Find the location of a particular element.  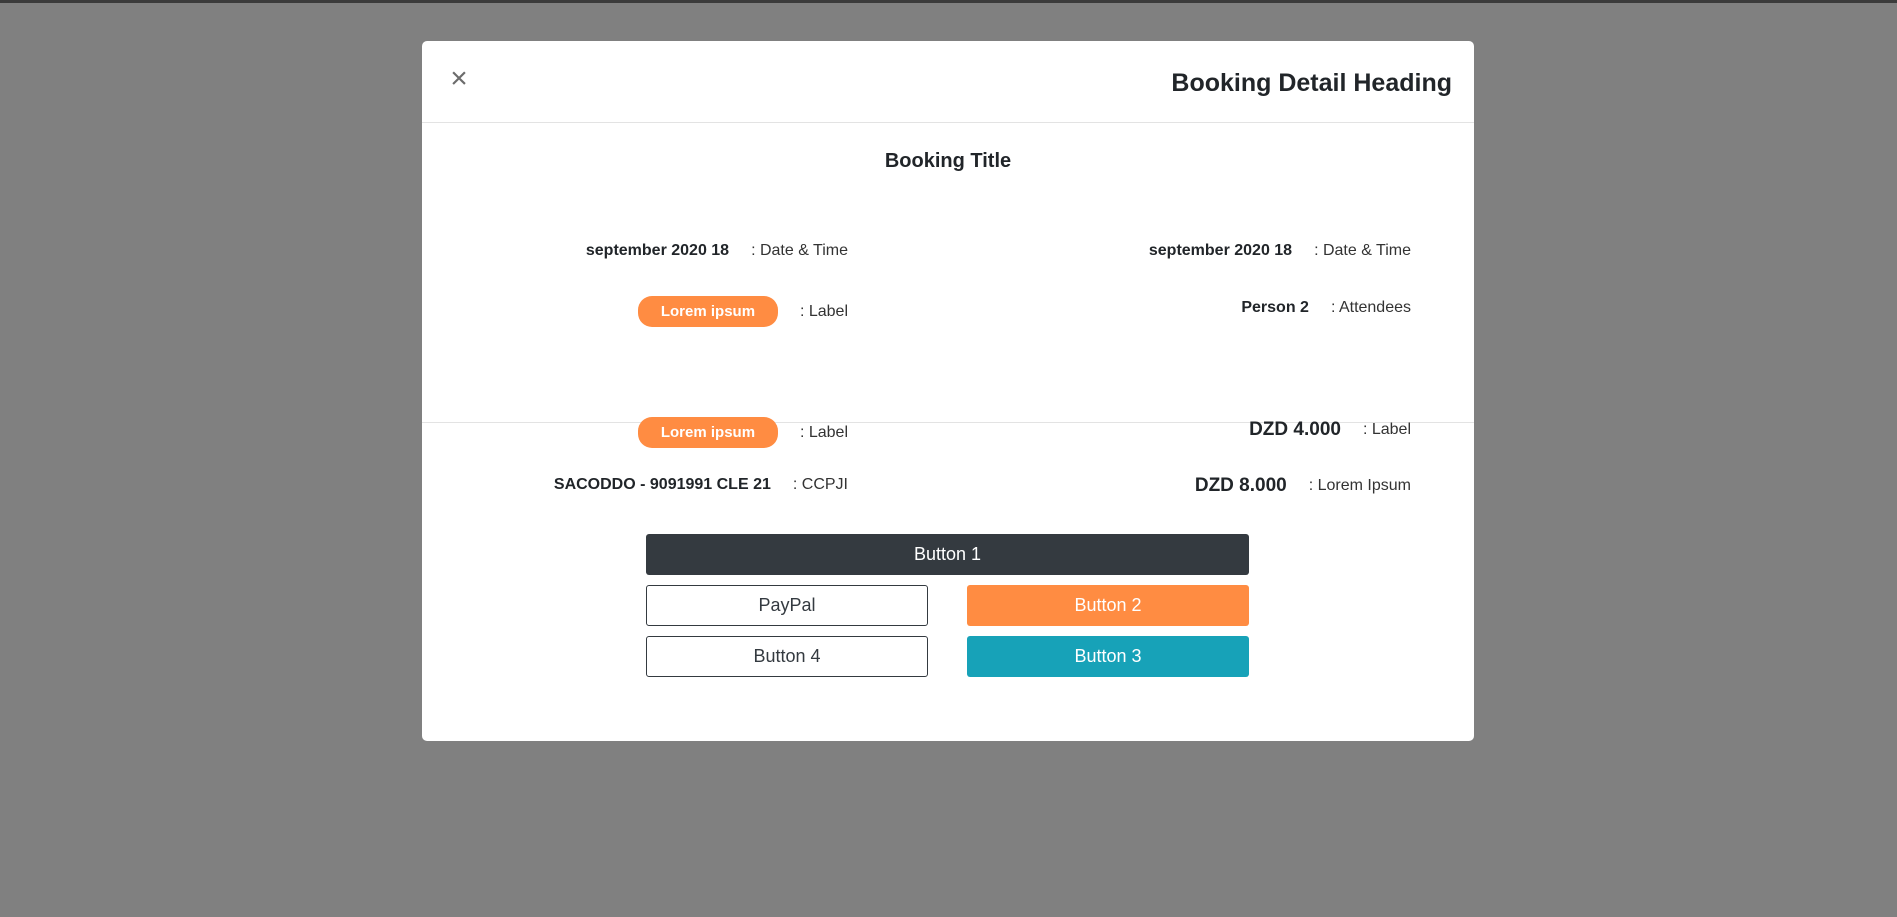

amount2-label: : Lorem Ipsum is located at coordinates (1359, 485).